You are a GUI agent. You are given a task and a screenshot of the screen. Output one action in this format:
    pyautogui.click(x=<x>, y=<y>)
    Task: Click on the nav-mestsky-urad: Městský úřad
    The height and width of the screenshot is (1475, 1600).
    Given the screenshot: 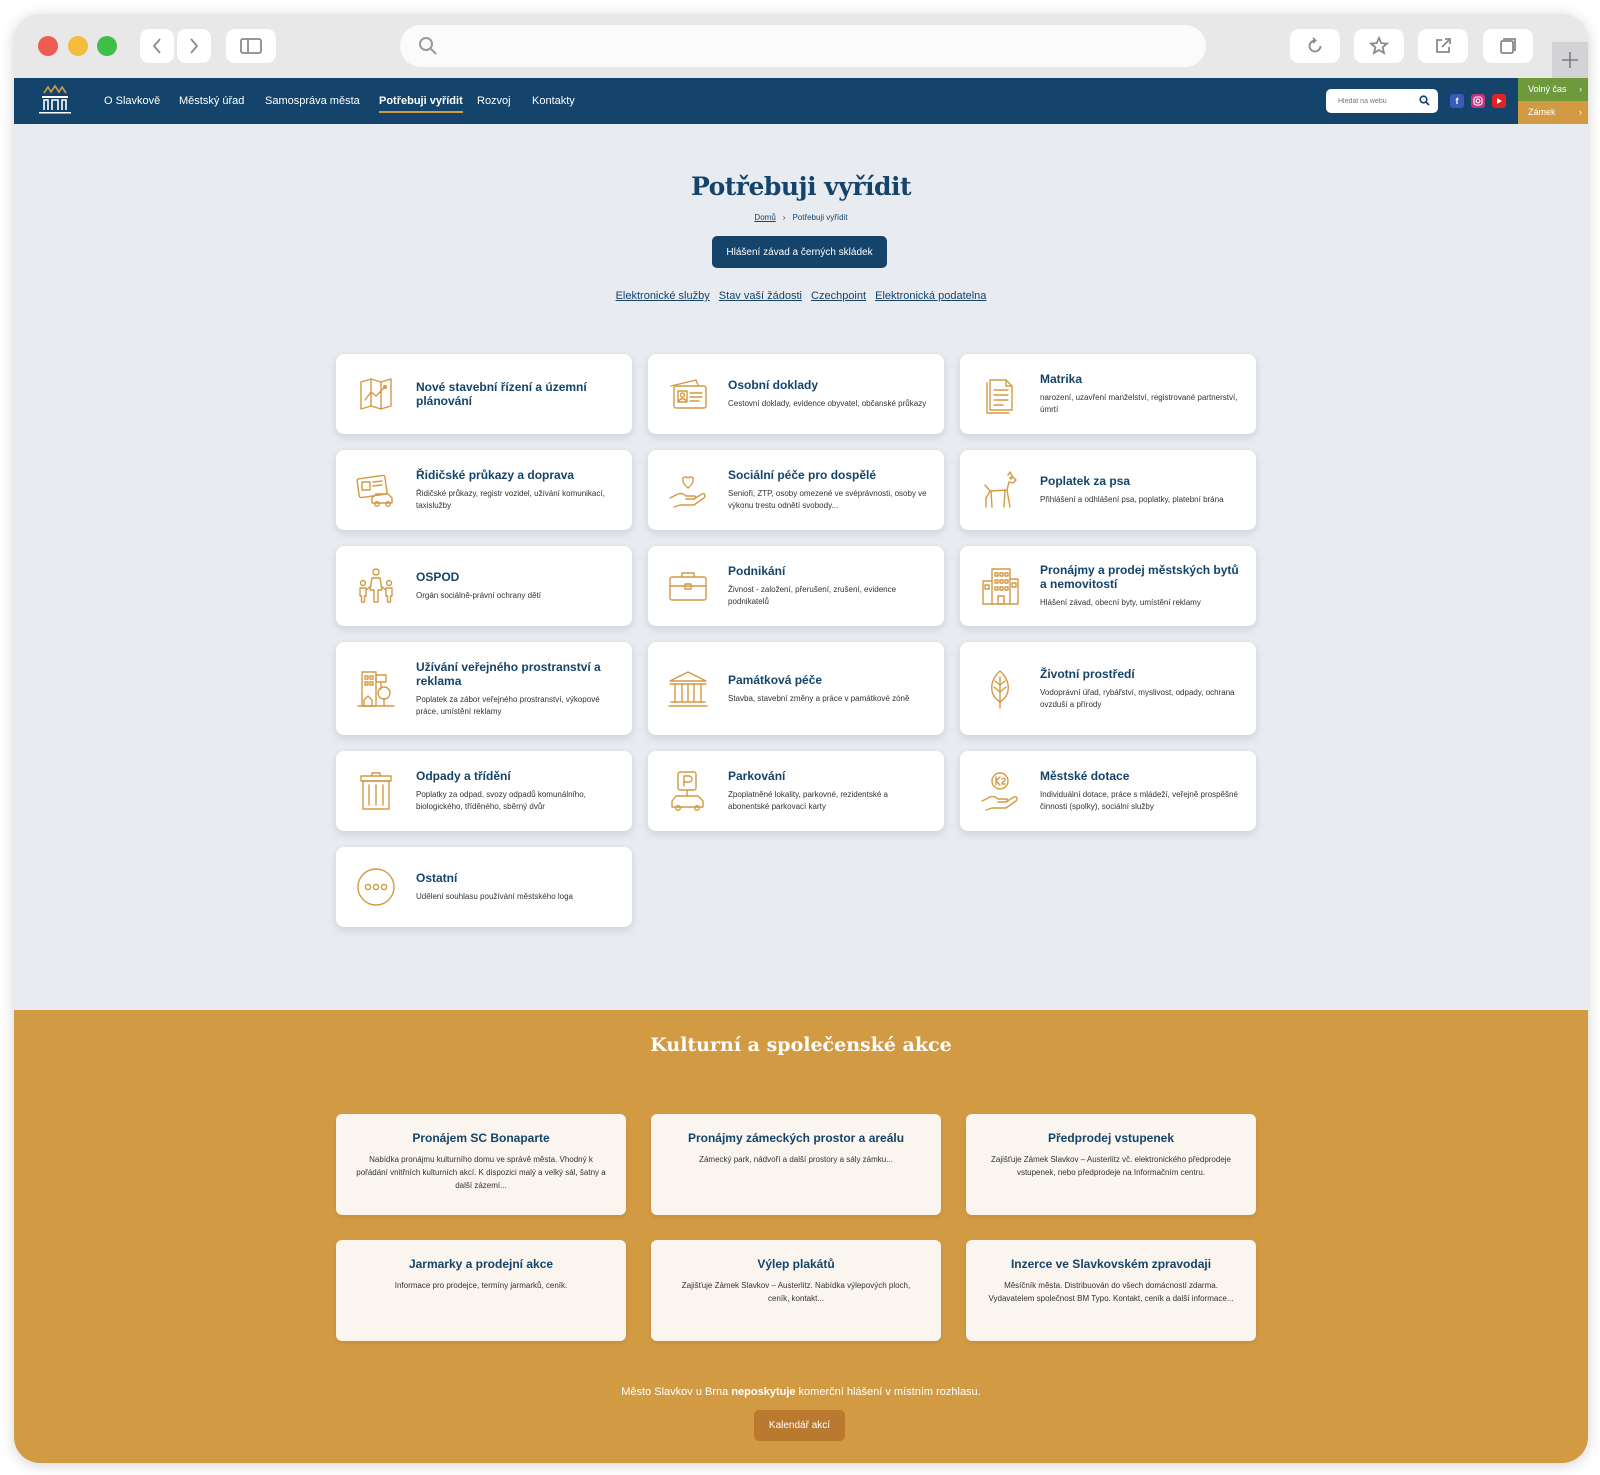 What is the action you would take?
    pyautogui.click(x=211, y=101)
    